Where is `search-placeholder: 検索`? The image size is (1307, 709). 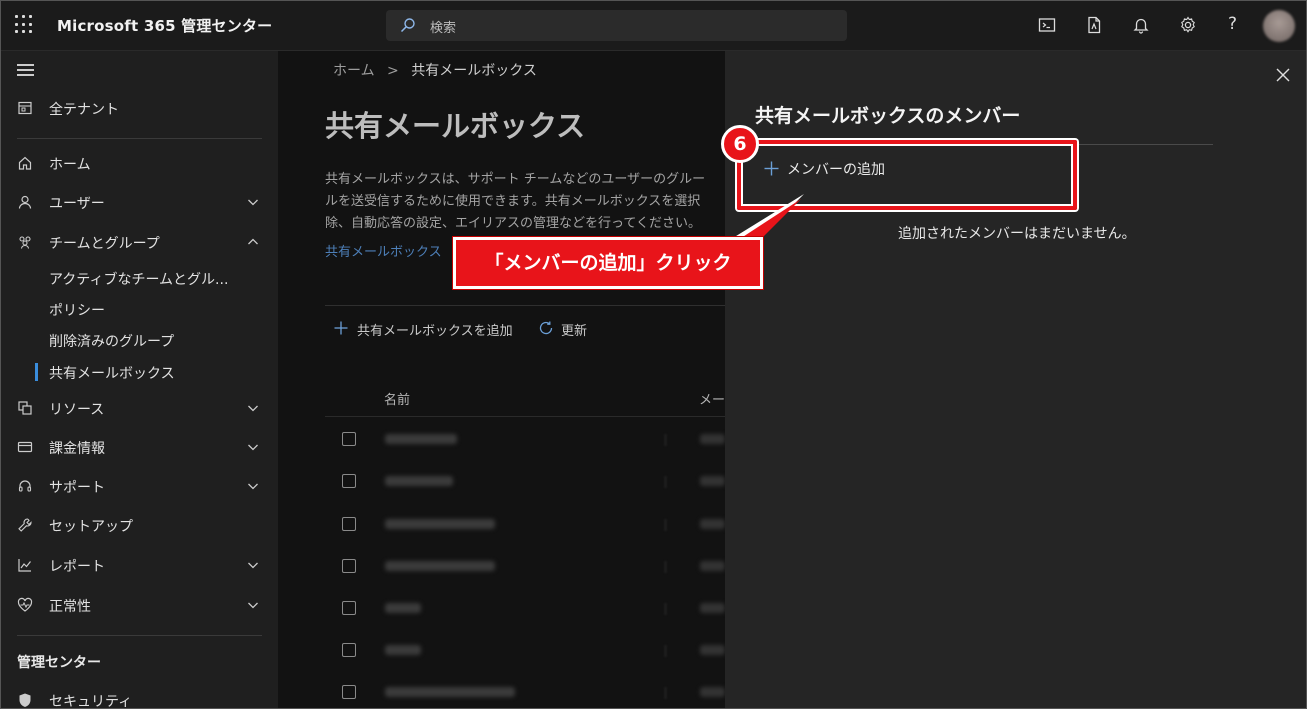 search-placeholder: 検索 is located at coordinates (443, 28).